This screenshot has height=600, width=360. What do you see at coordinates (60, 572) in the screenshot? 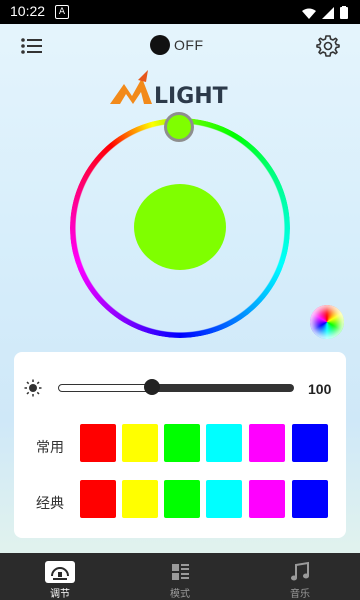
I see `adjust-icon` at bounding box center [60, 572].